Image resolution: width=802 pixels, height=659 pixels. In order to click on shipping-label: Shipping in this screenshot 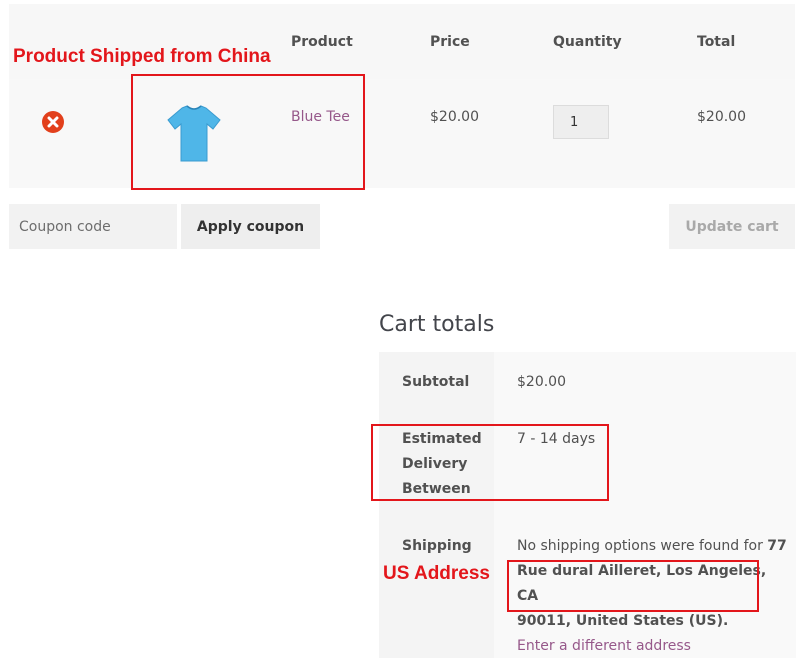, I will do `click(437, 546)`.